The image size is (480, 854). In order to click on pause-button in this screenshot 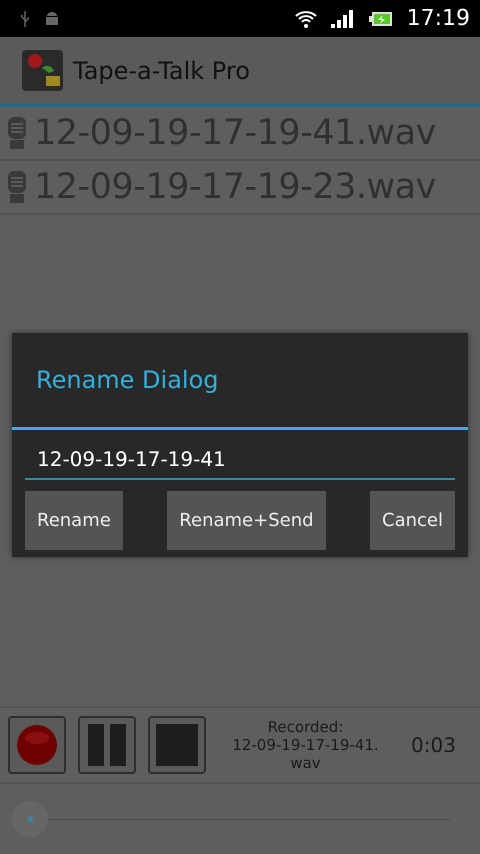, I will do `click(107, 745)`.